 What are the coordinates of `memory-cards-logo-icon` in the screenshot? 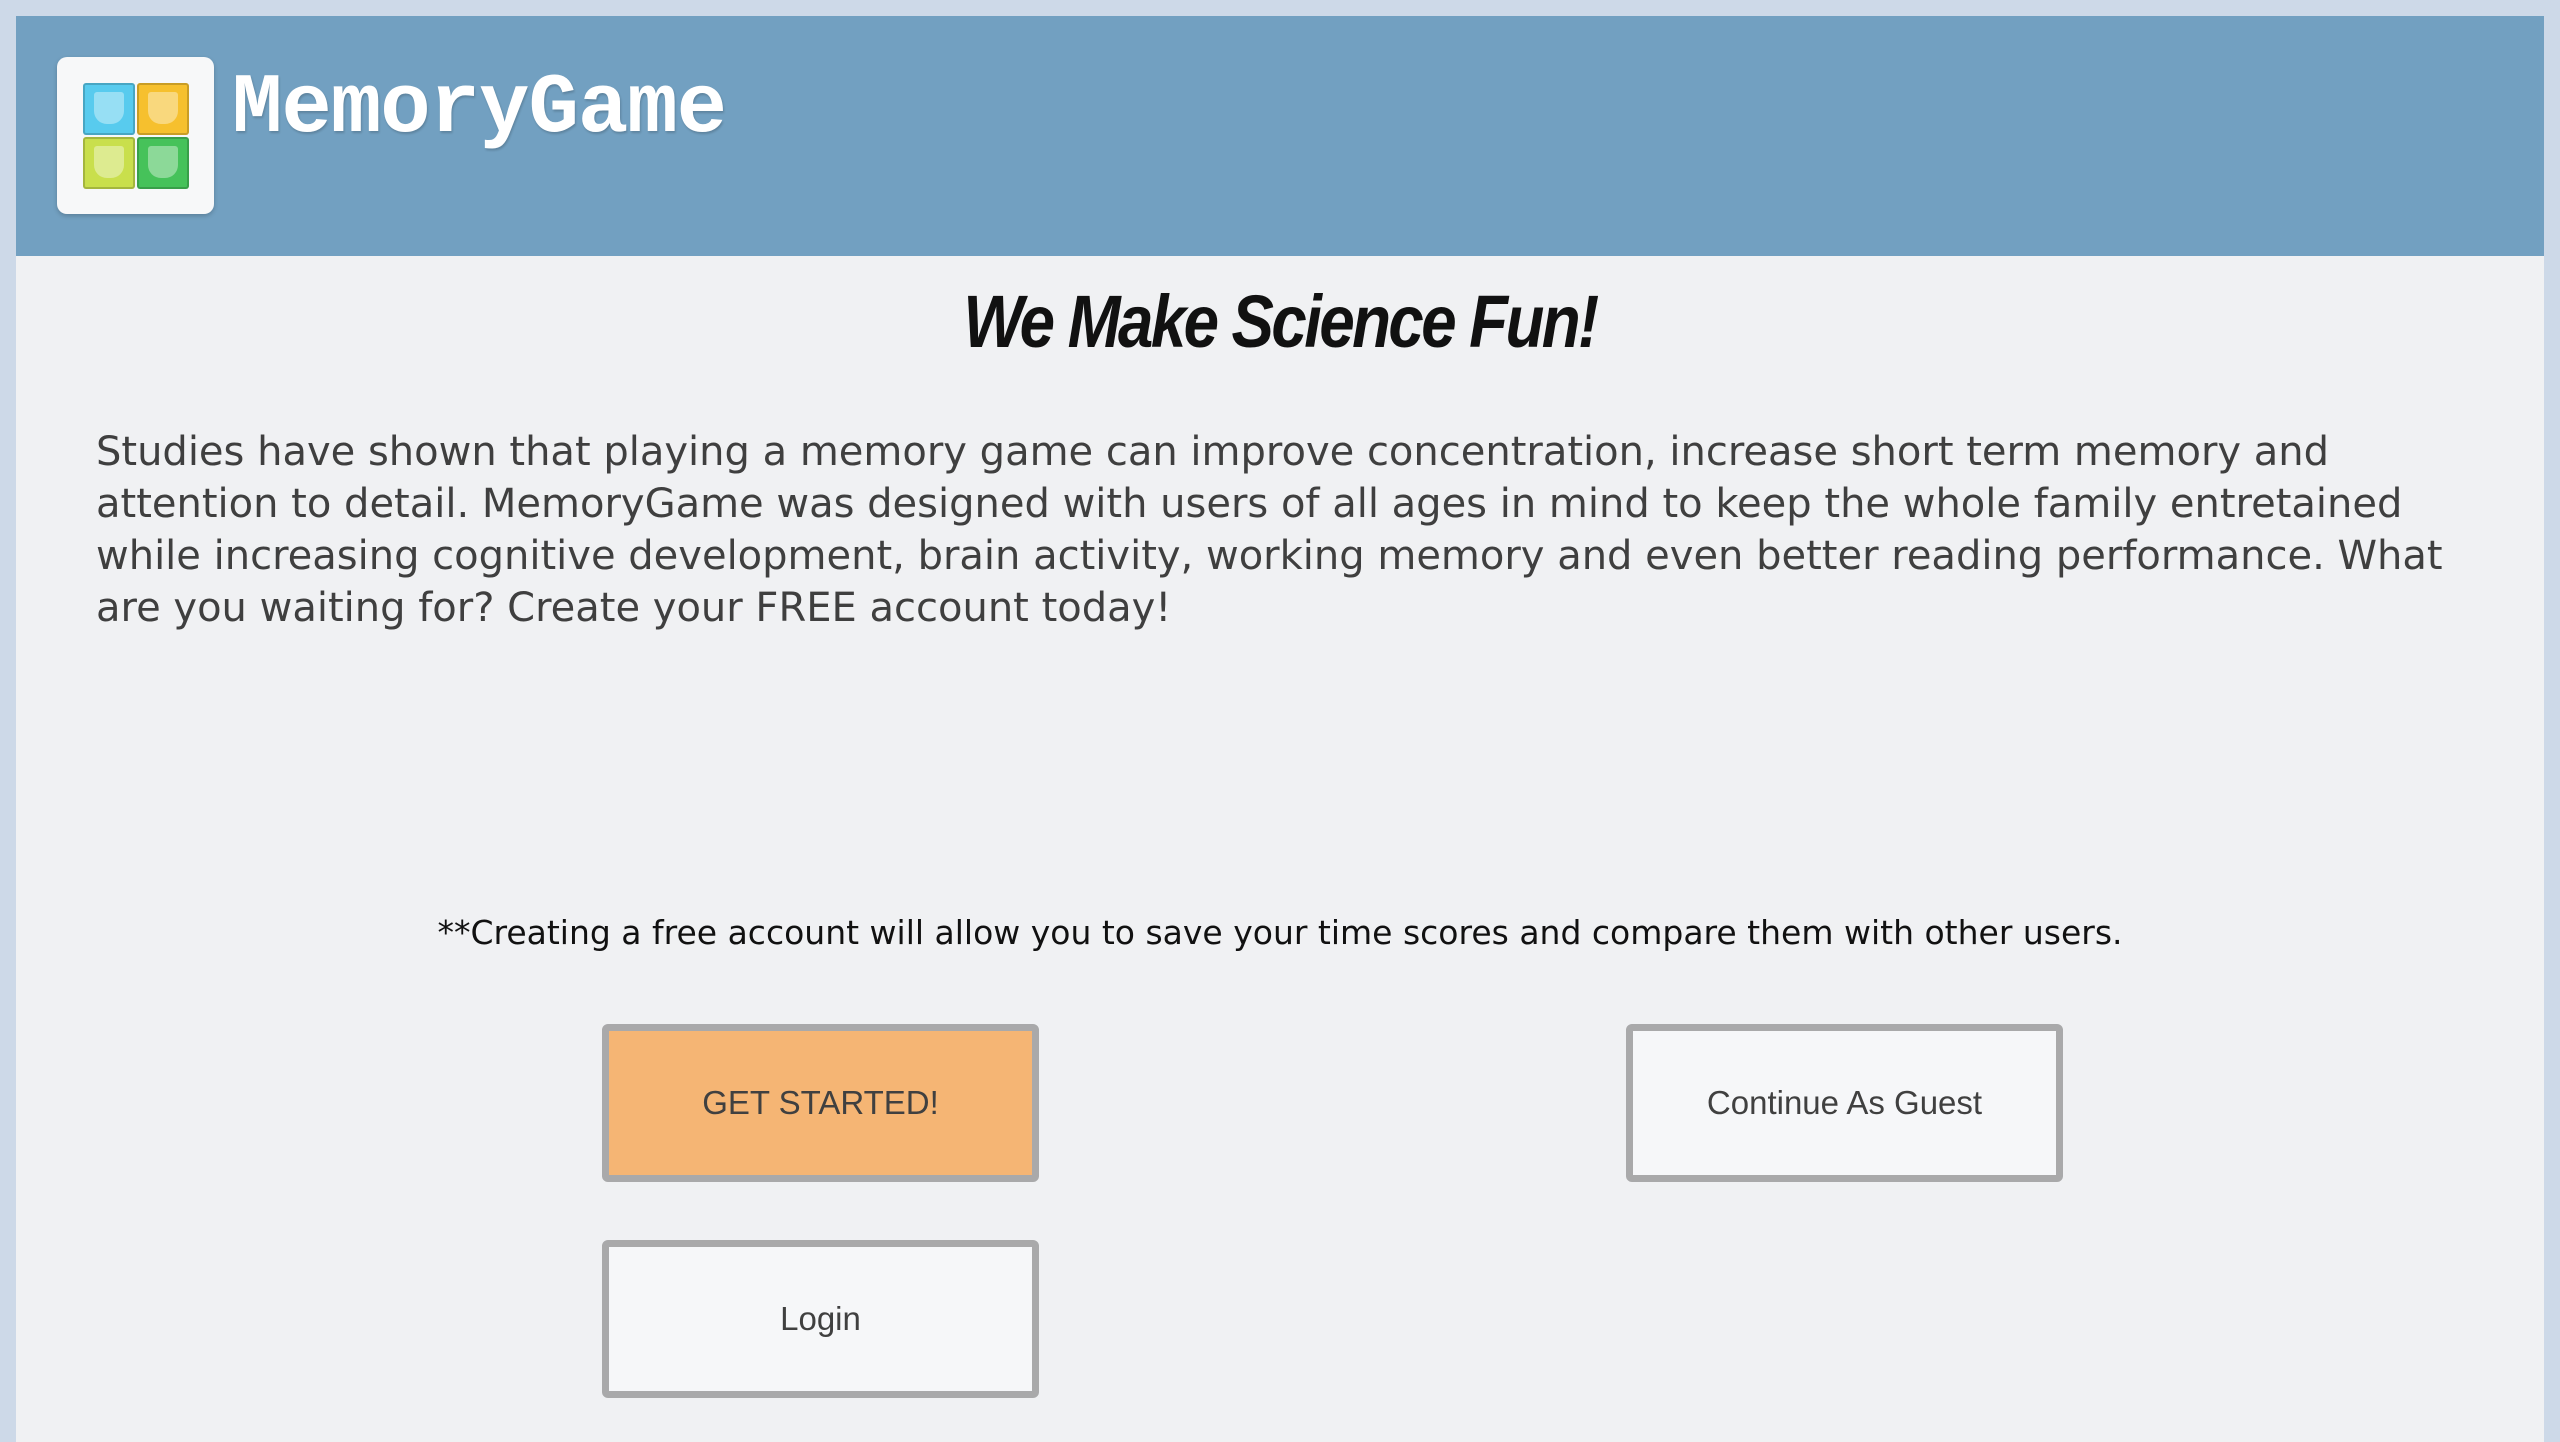 It's located at (135, 135).